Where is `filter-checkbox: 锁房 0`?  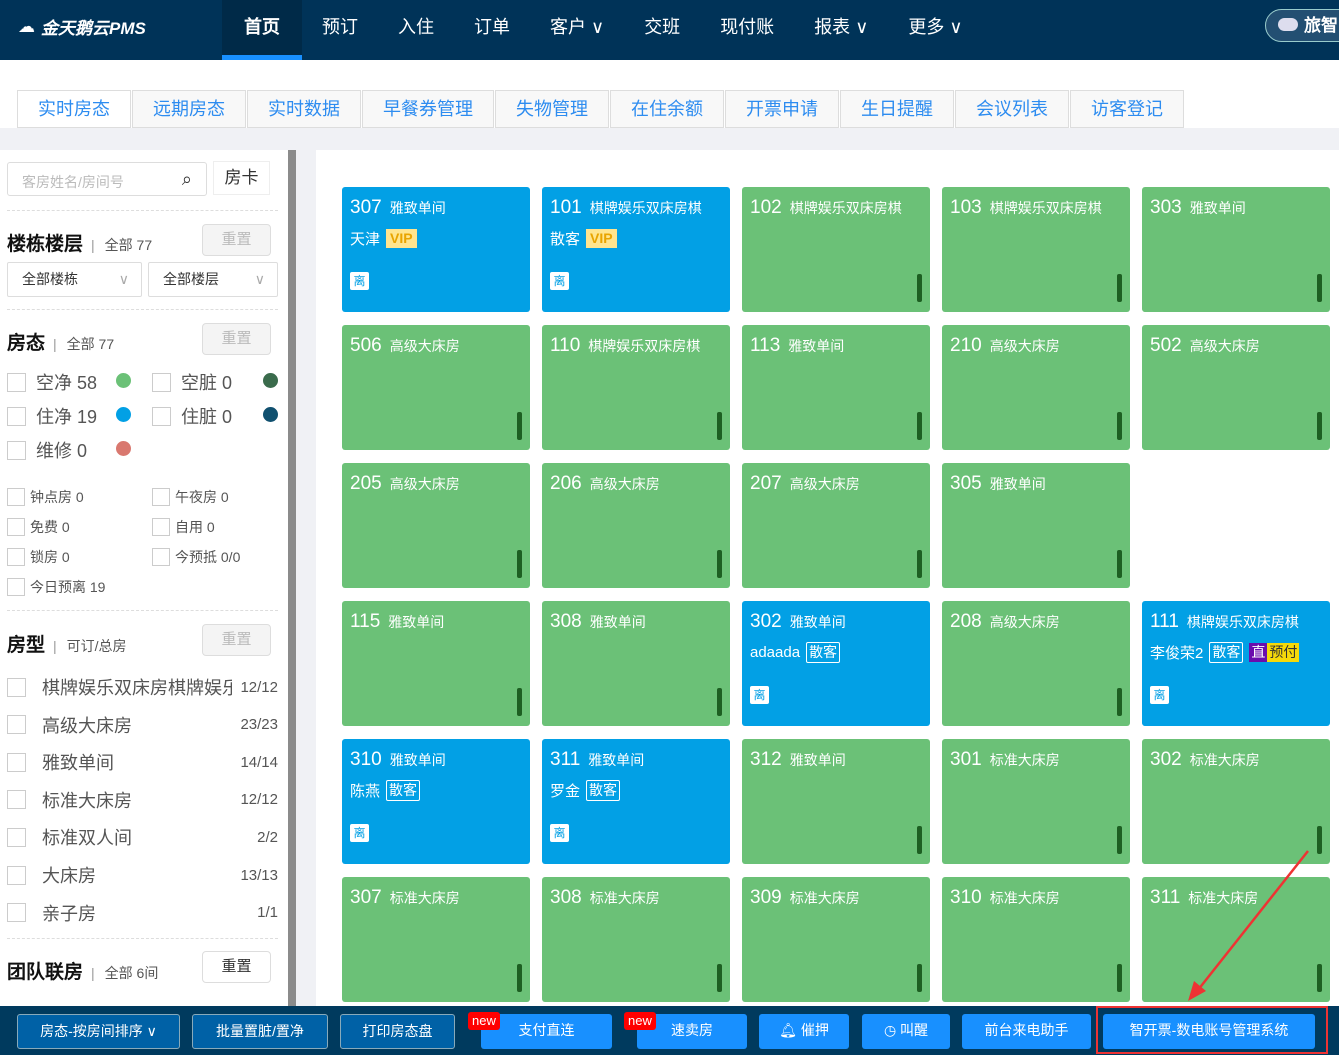
filter-checkbox: 锁房 0 is located at coordinates (38, 557).